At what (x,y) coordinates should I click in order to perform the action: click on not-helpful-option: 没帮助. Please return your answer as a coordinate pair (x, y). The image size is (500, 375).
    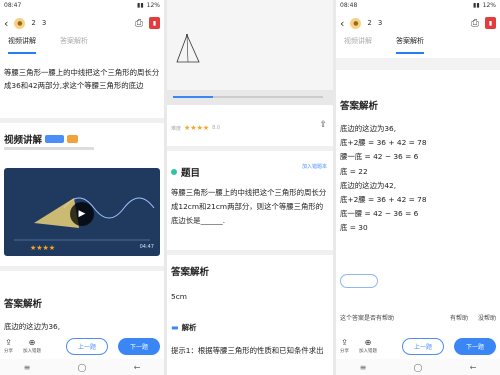
    Looking at the image, I should click on (487, 317).